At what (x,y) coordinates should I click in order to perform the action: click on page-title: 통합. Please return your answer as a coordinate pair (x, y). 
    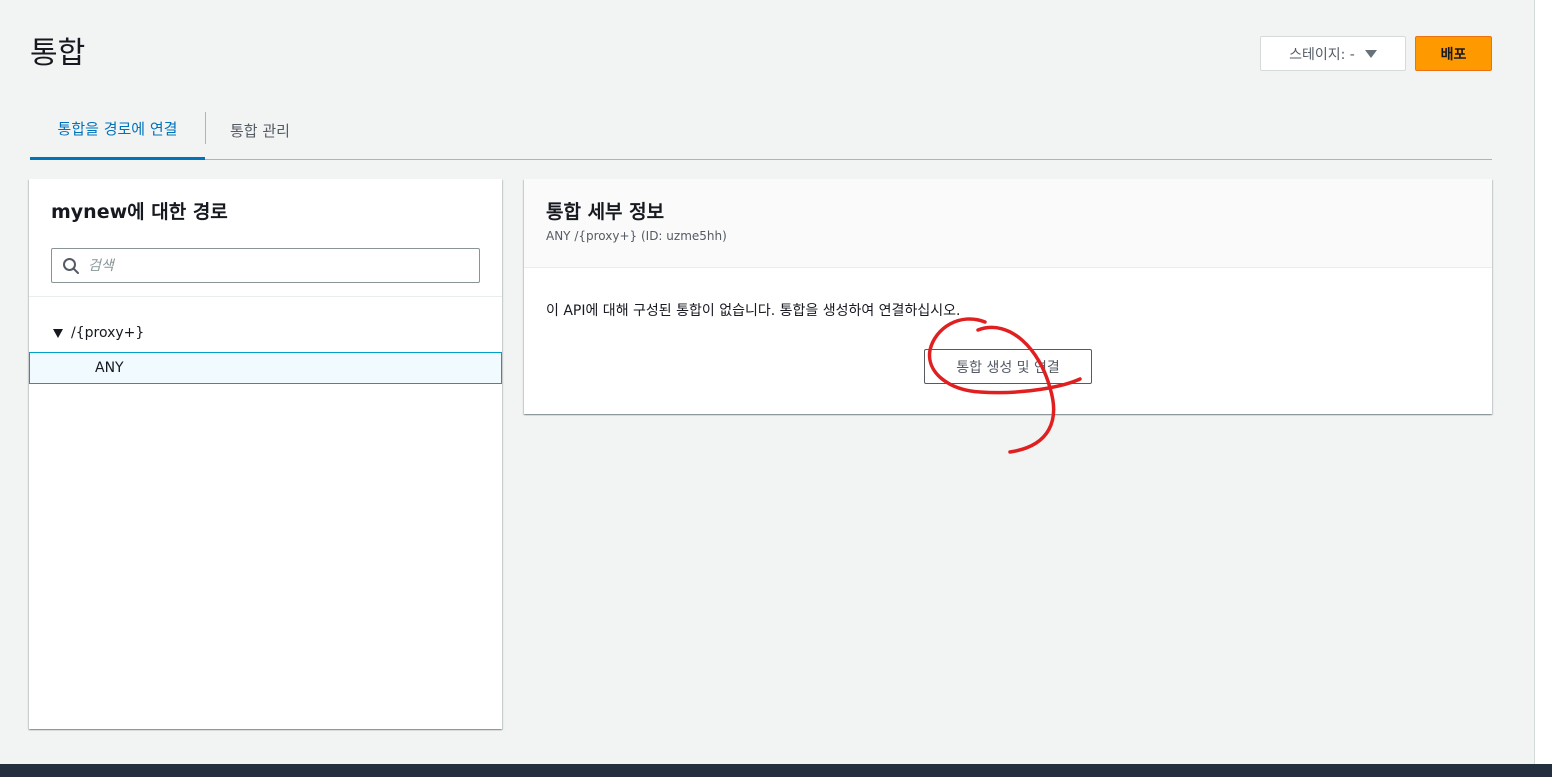
    Looking at the image, I should click on (58, 53).